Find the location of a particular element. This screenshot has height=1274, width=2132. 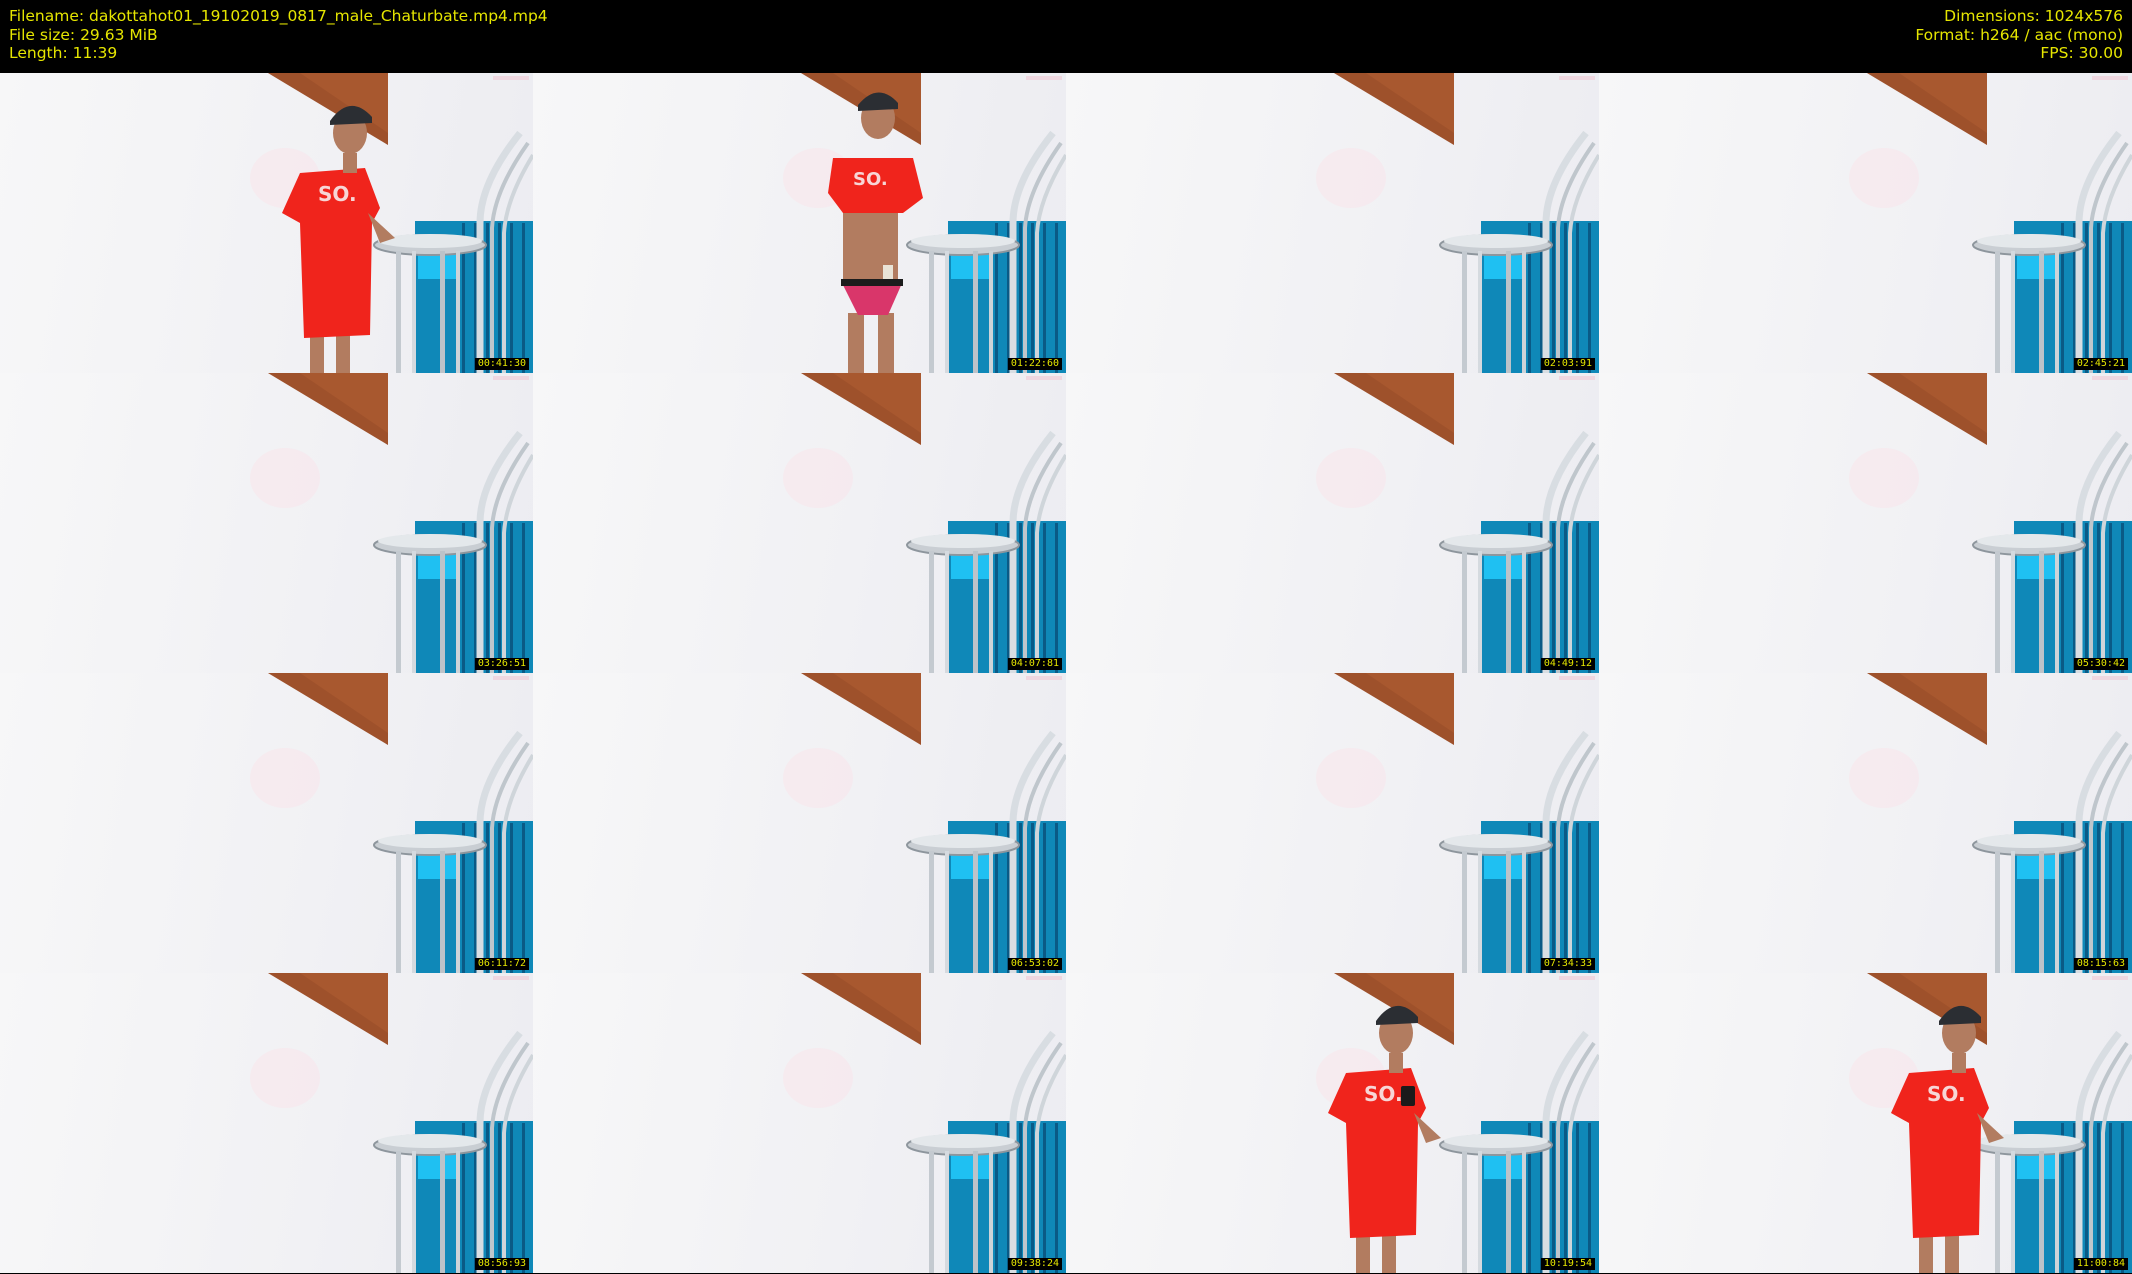

video-thumbnail: SO. 00:41:30 is located at coordinates (266, 223).